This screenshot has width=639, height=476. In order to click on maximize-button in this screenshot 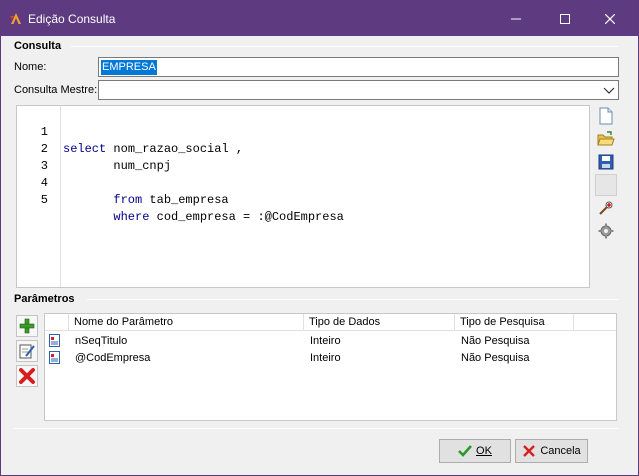, I will do `click(565, 18)`.